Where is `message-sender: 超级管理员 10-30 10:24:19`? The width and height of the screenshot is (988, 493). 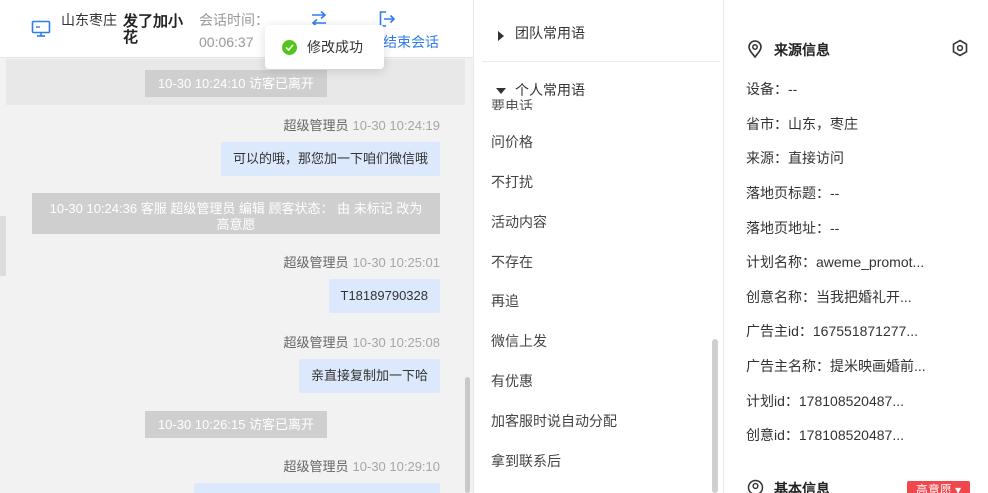 message-sender: 超级管理员 10-30 10:24:19 is located at coordinates (362, 126).